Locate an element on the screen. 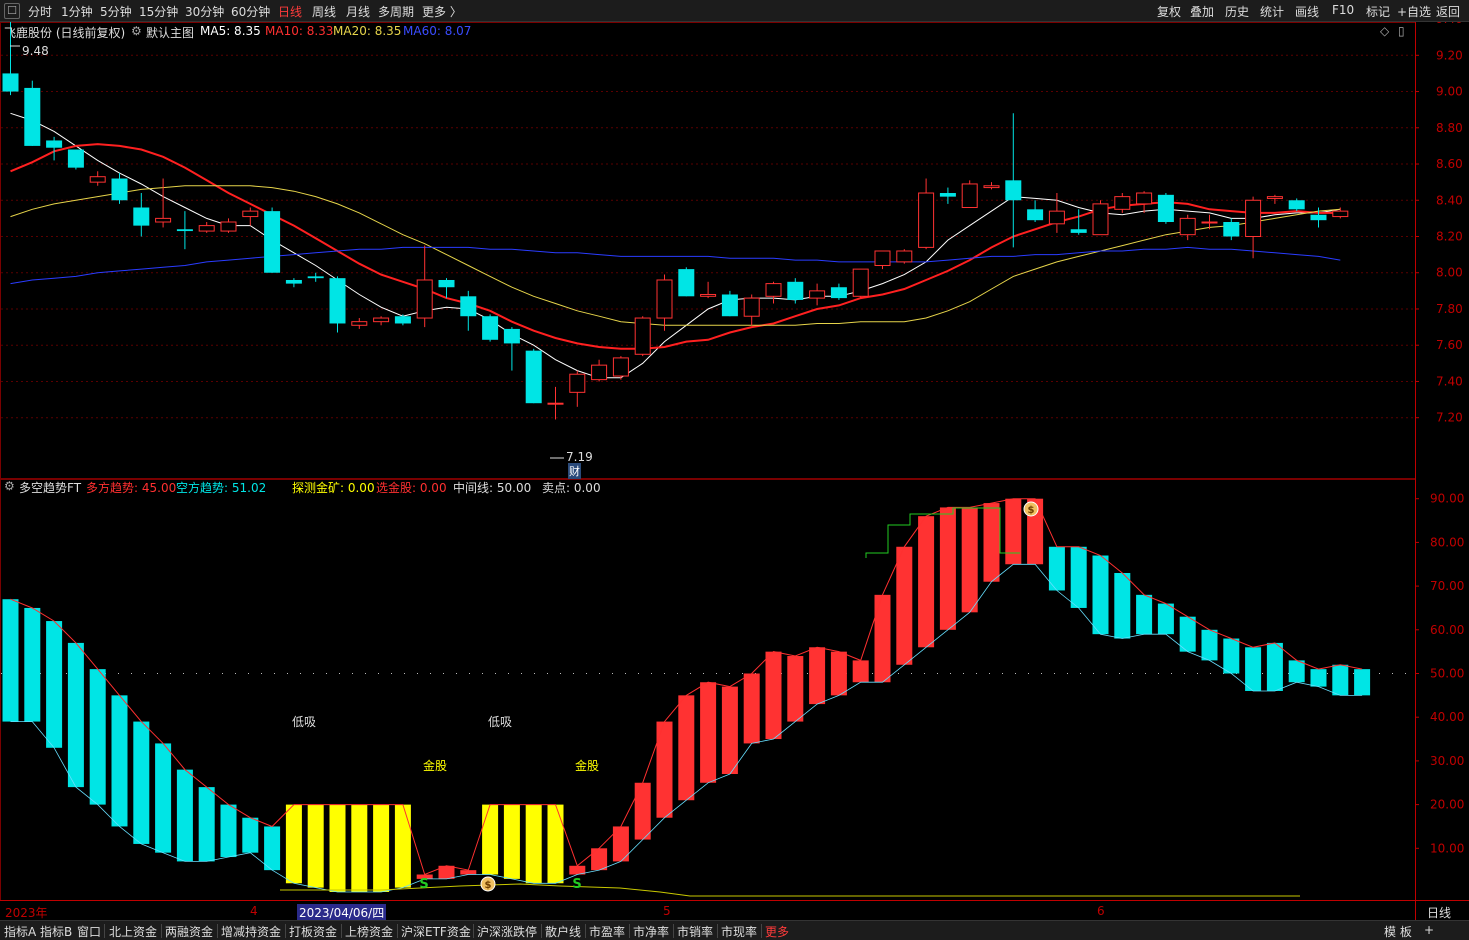  tool-button: 历史 is located at coordinates (1237, 11).